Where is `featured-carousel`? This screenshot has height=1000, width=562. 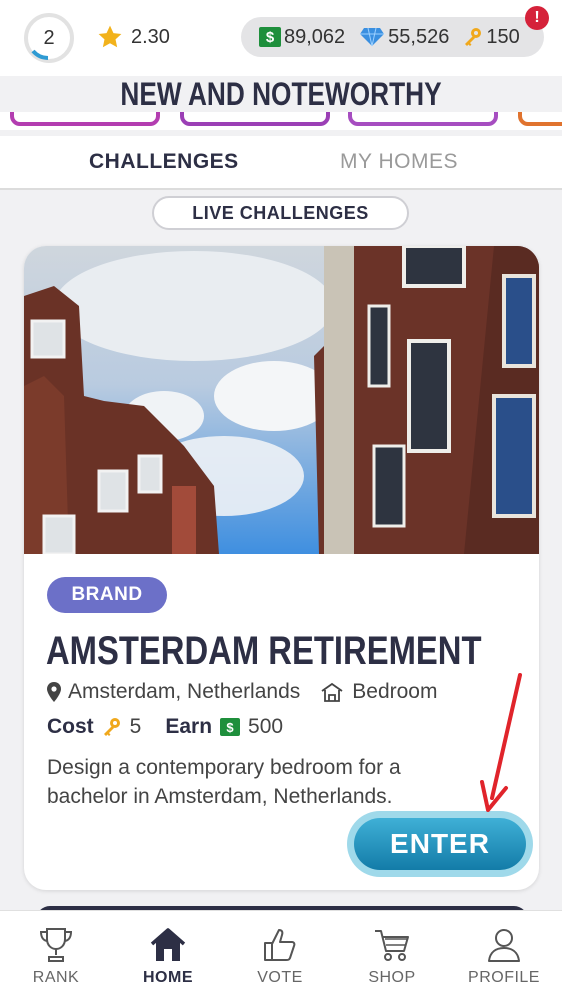 featured-carousel is located at coordinates (281, 121).